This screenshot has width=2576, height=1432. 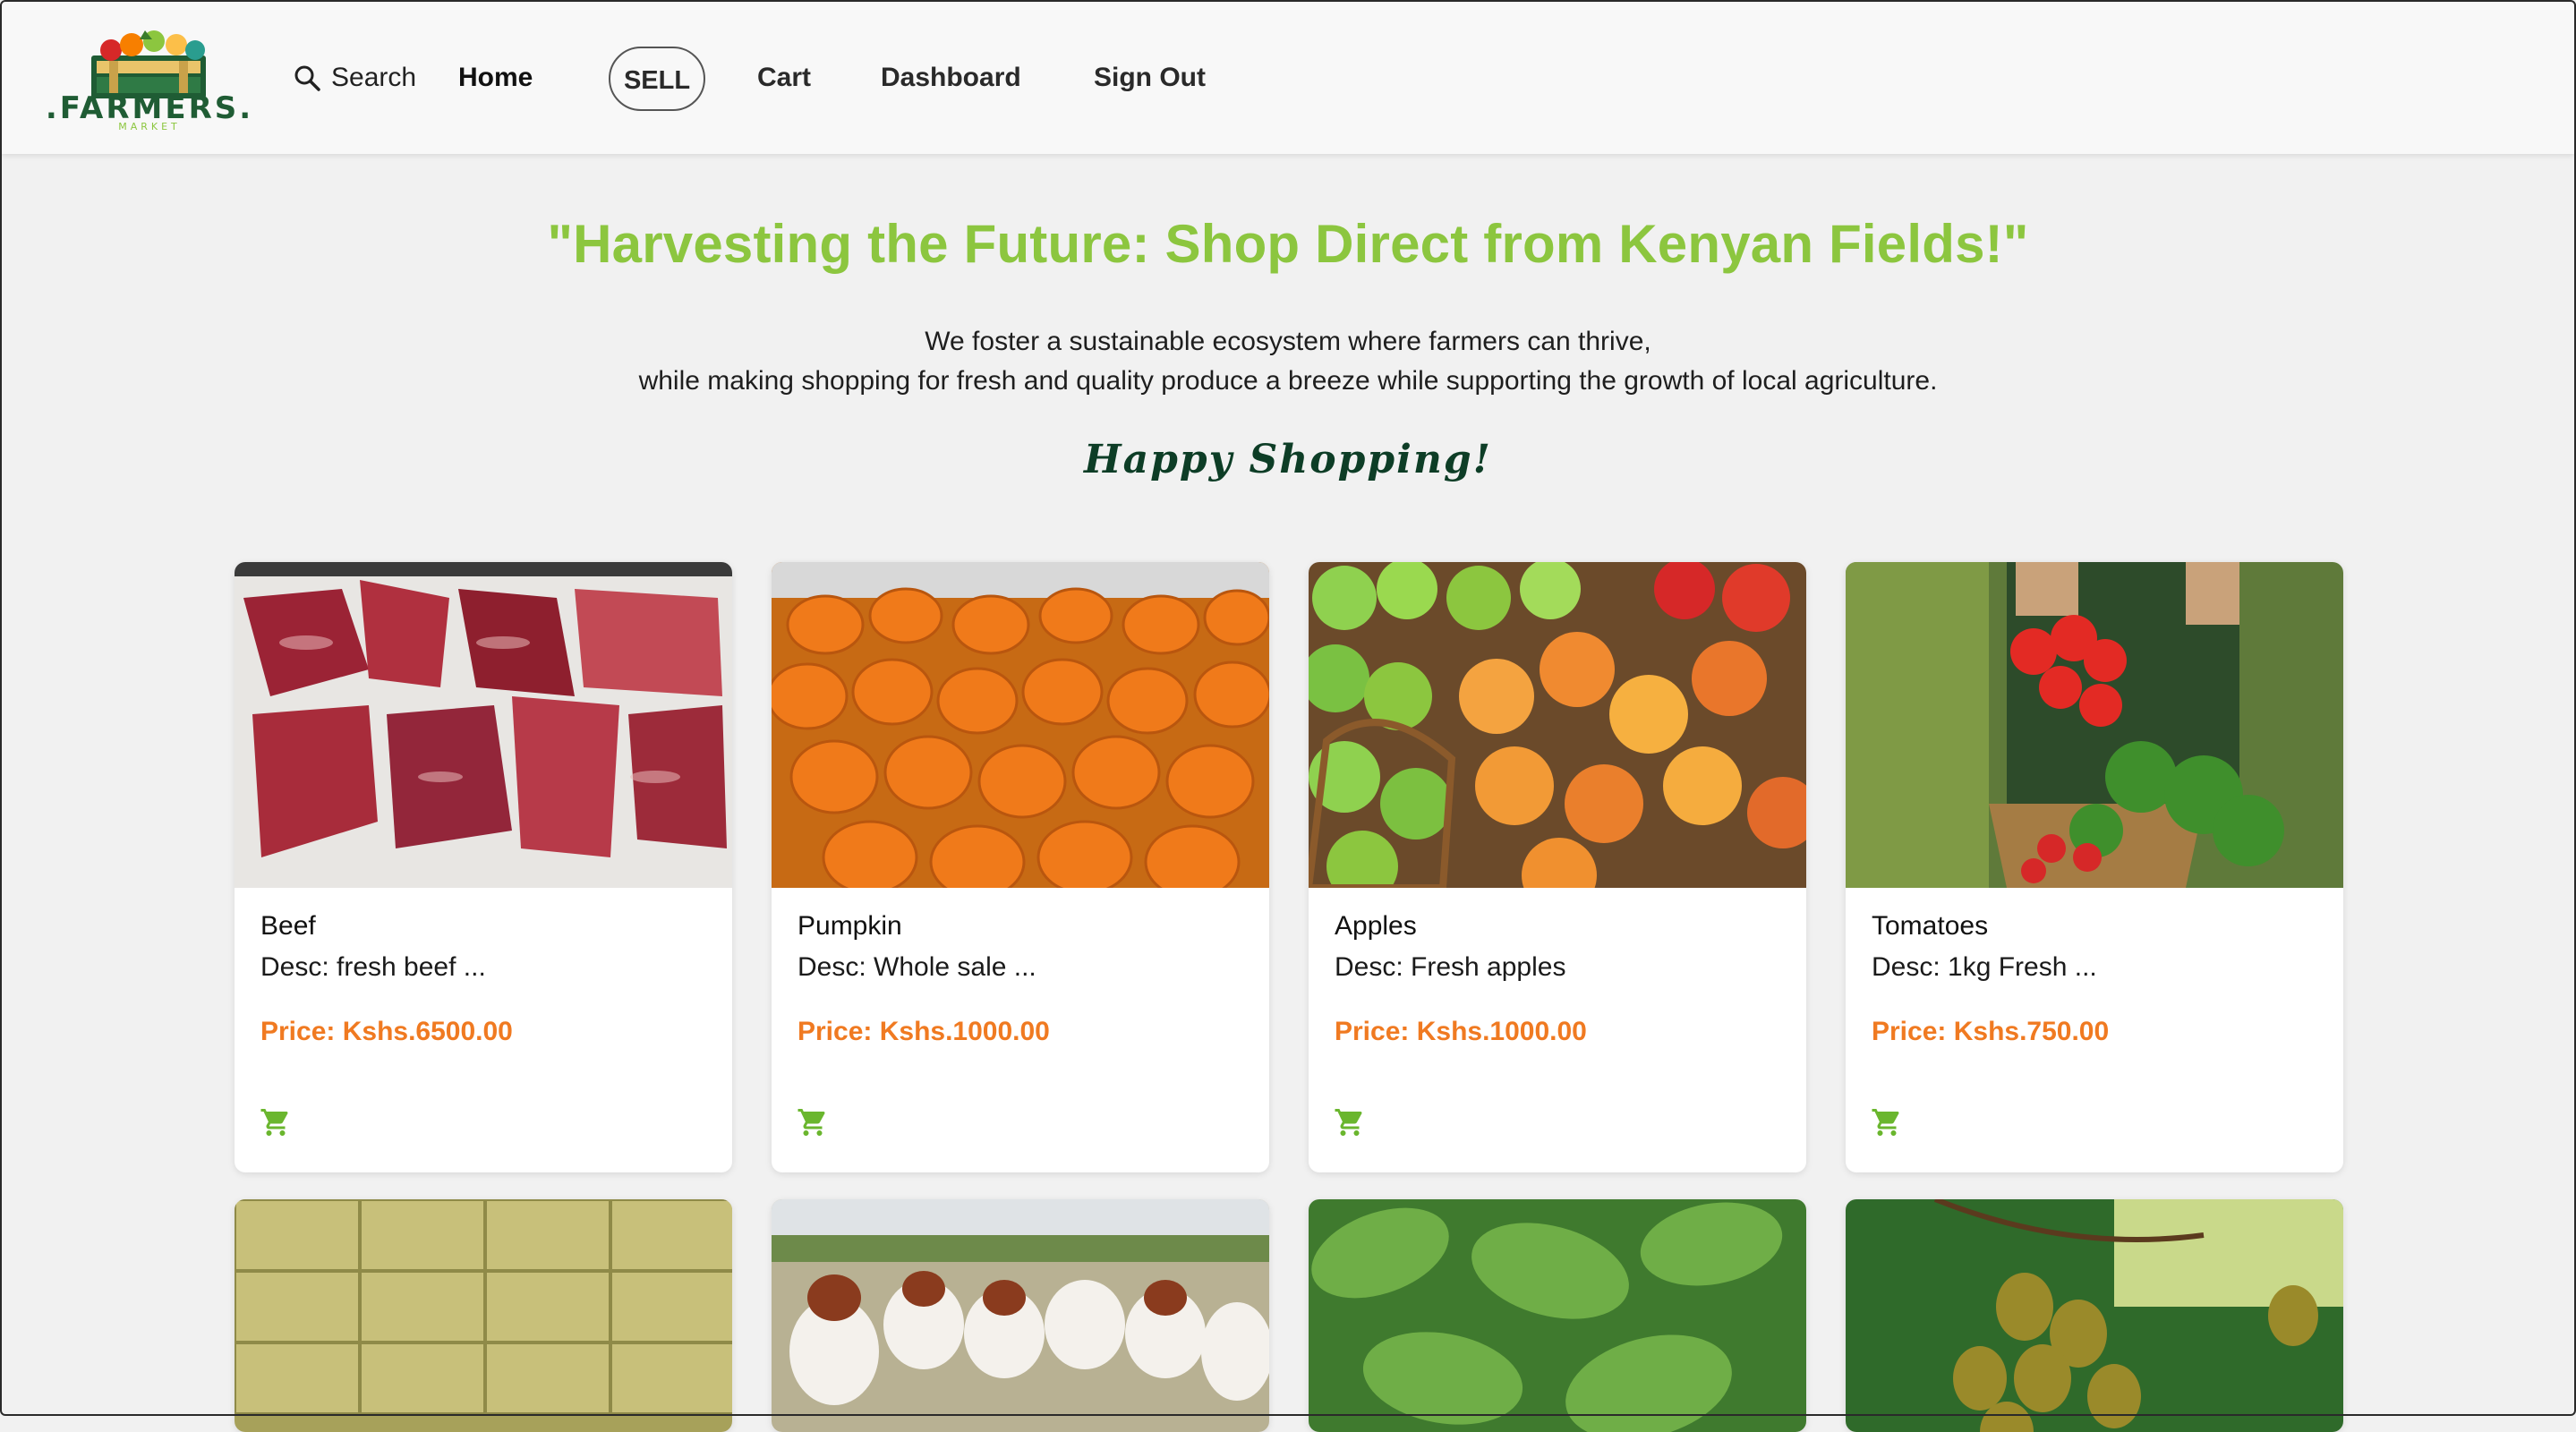 What do you see at coordinates (1376, 926) in the screenshot?
I see `product-name: Apples` at bounding box center [1376, 926].